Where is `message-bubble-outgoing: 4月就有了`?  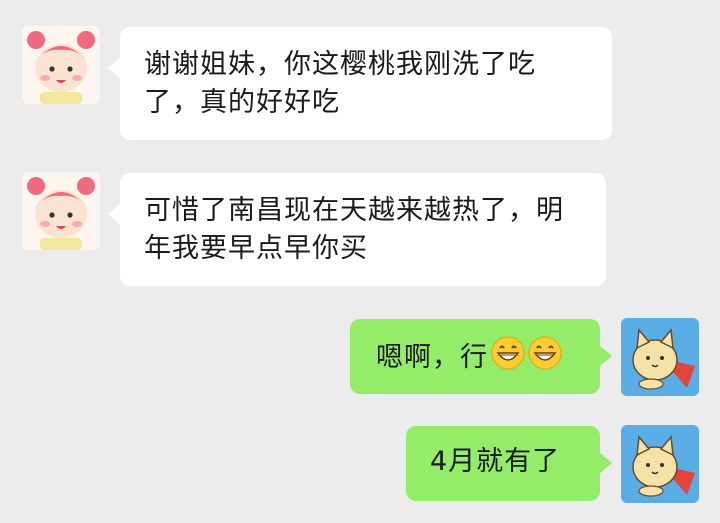
message-bubble-outgoing: 4月就有了 is located at coordinates (509, 463).